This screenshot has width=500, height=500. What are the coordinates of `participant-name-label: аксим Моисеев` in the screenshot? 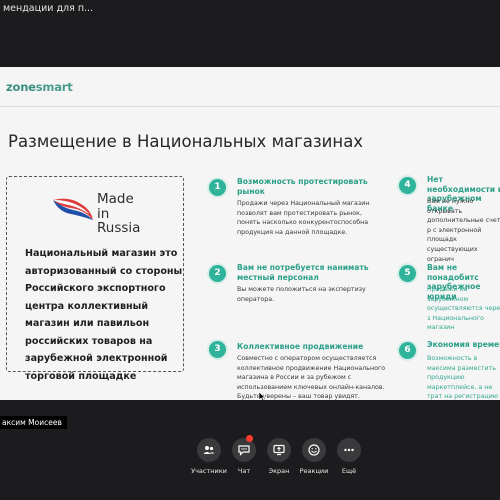 It's located at (33, 422).